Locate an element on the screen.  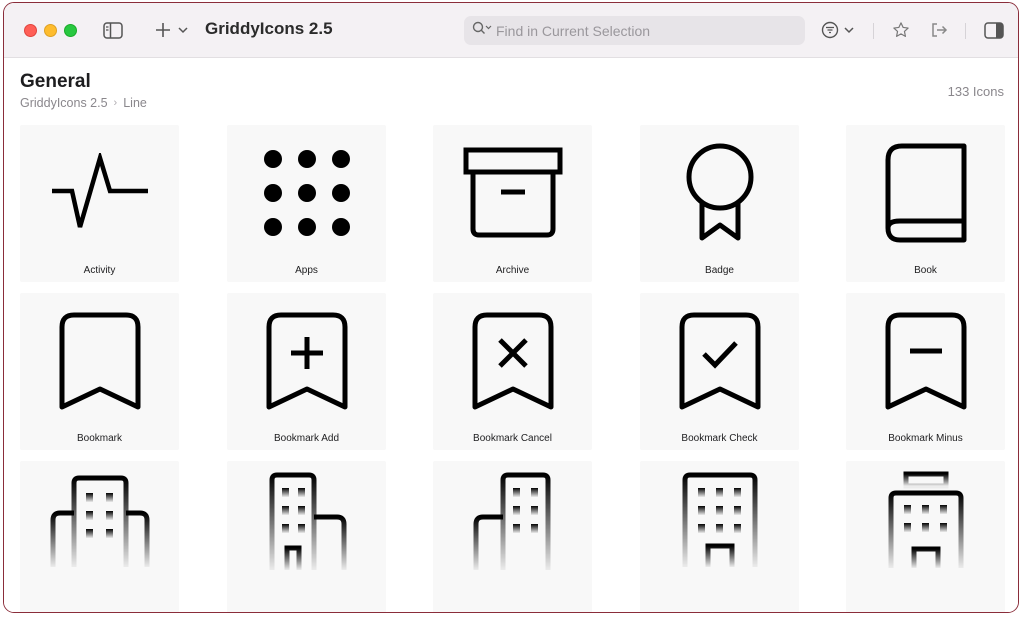
icon-card-bookmark-check: Bookmark Check is located at coordinates (719, 371).